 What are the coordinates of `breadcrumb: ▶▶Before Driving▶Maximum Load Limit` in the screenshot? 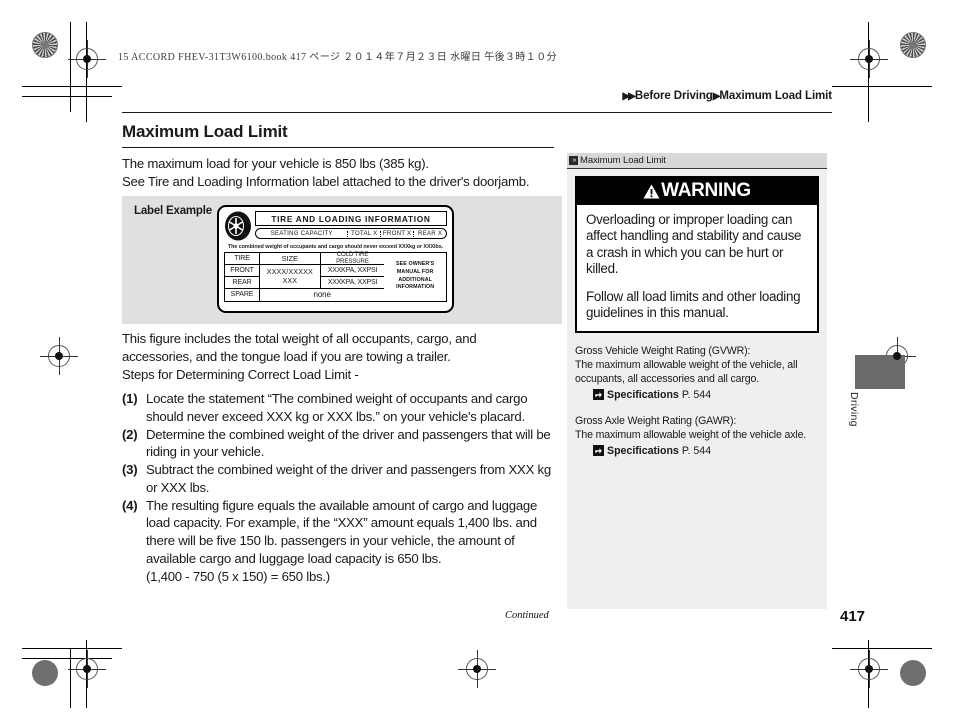 It's located at (727, 96).